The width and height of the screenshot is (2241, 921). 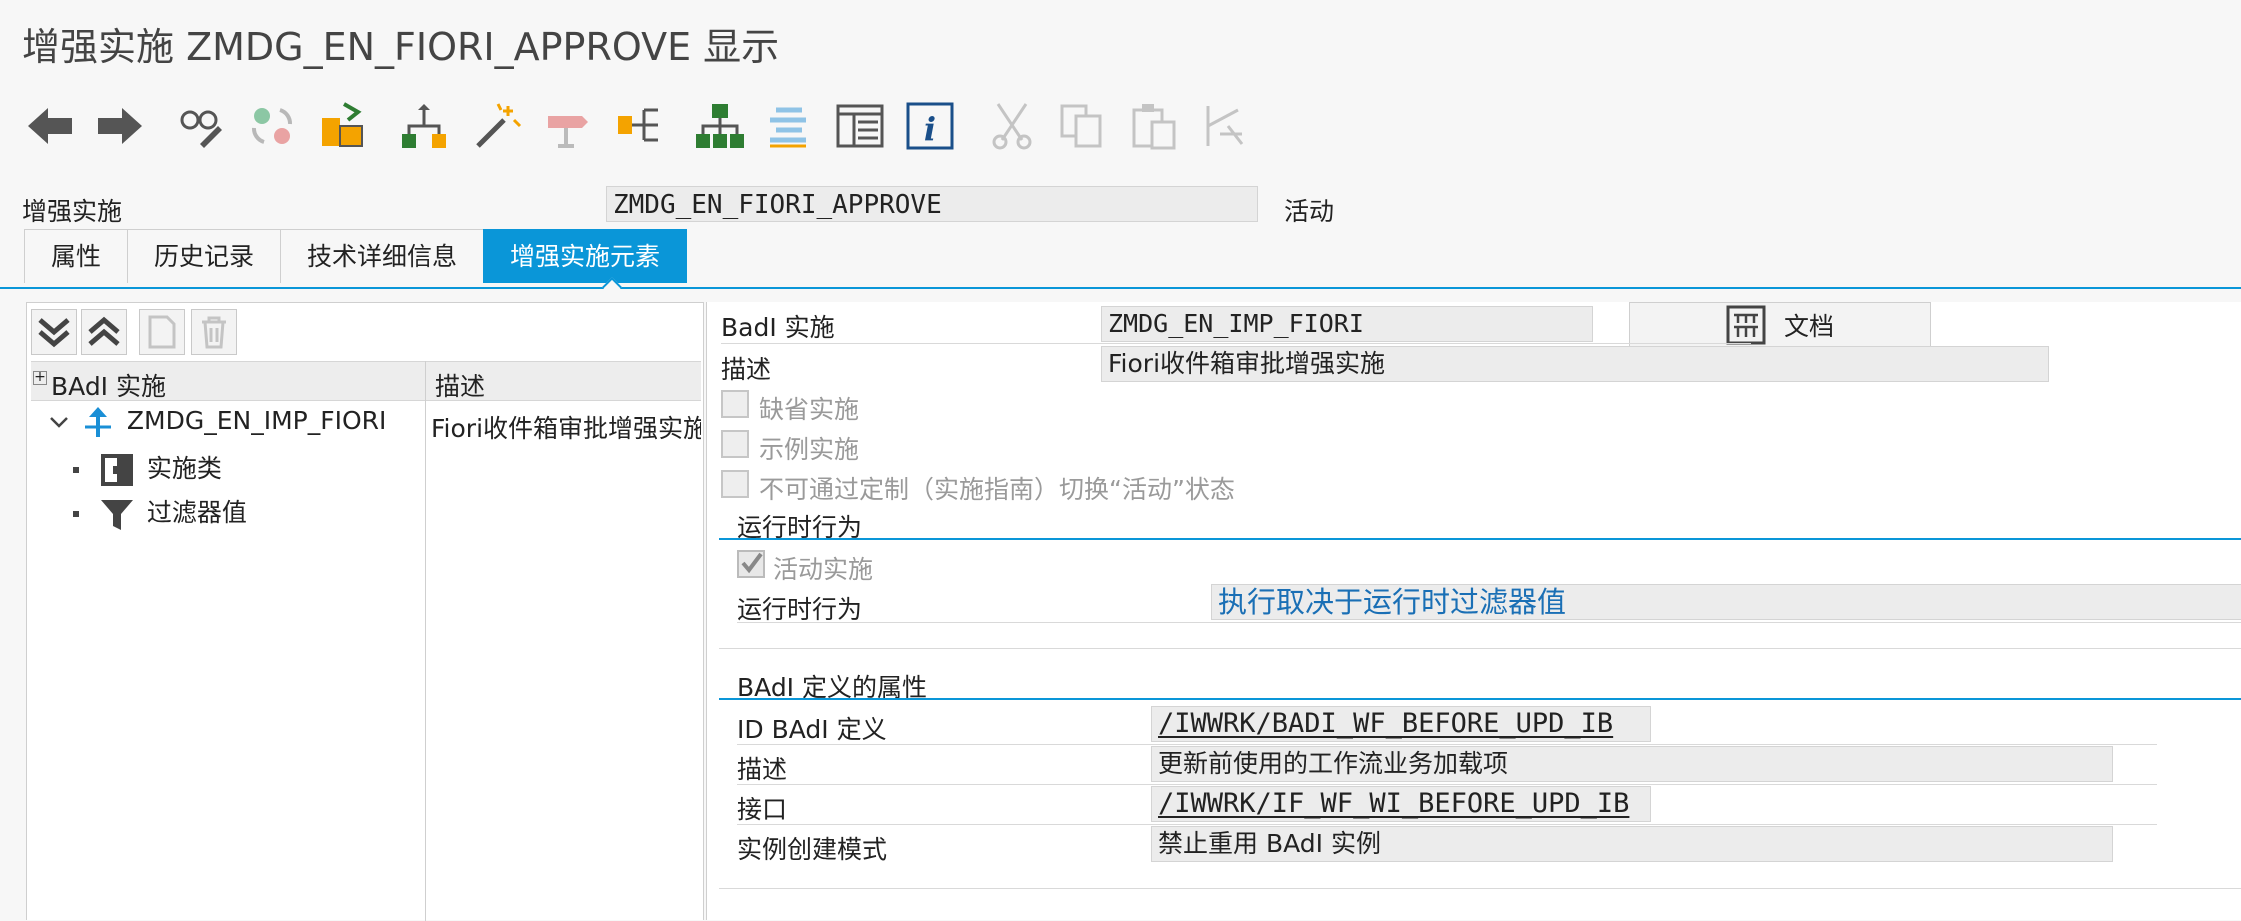 I want to click on tree-expand-icon, so click(x=640, y=126).